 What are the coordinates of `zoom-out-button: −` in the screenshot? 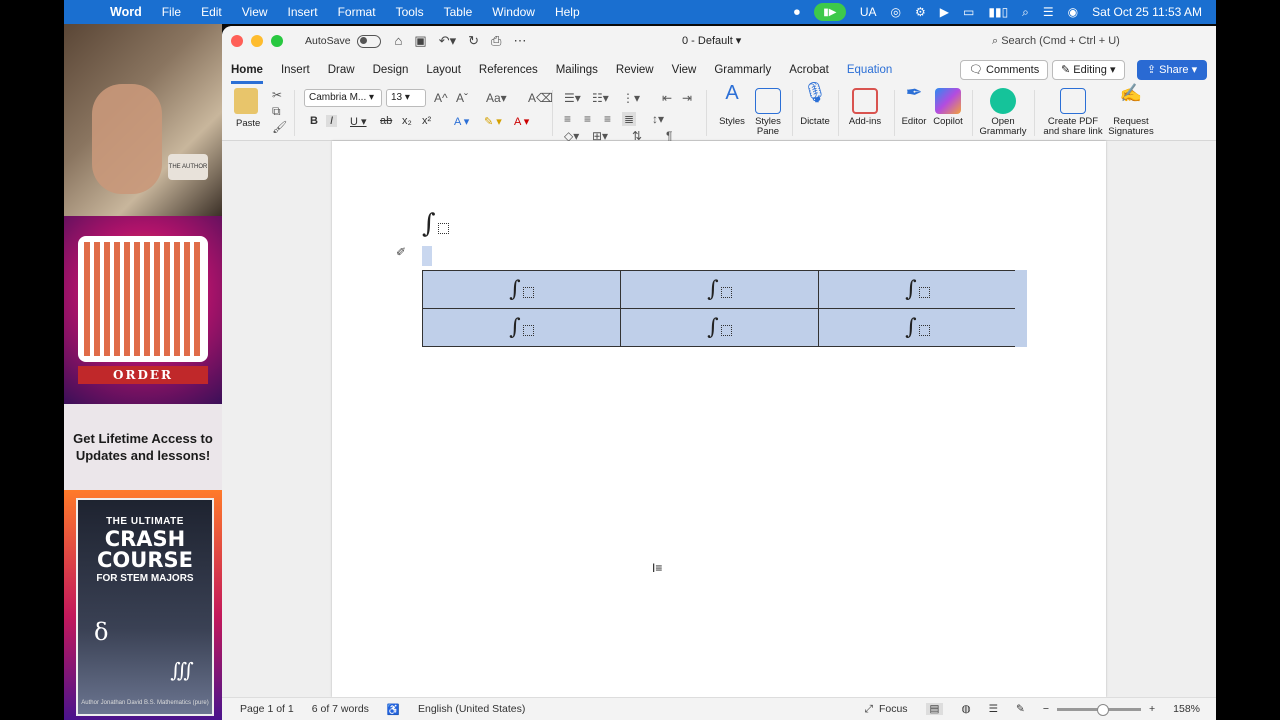 It's located at (1046, 709).